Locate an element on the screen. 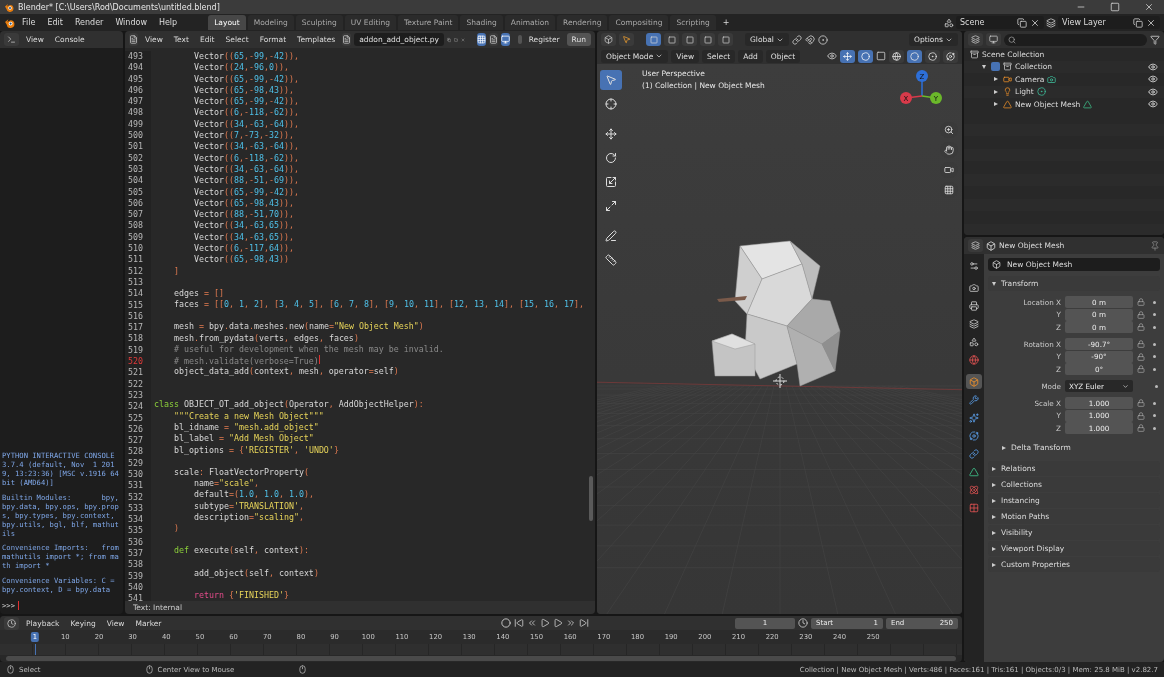 The height and width of the screenshot is (677, 1164). play-reverse-icon is located at coordinates (545, 623).